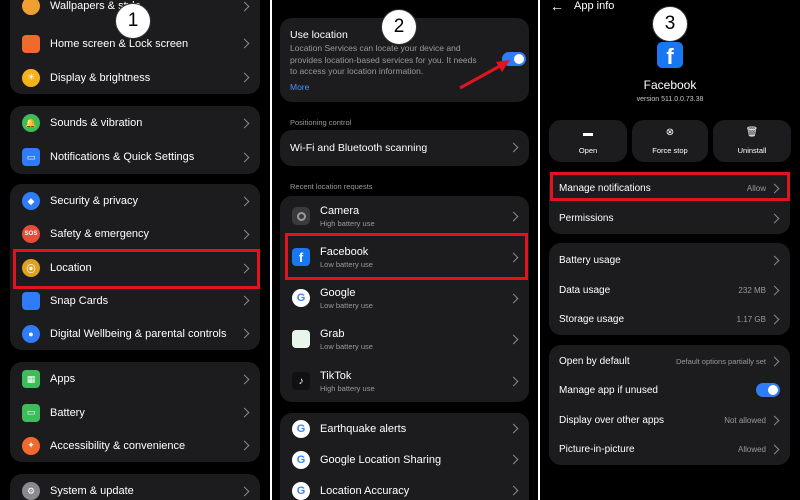 The width and height of the screenshot is (800, 500). Describe the element at coordinates (588, 141) in the screenshot. I see `open-button: ▬ Open` at that location.